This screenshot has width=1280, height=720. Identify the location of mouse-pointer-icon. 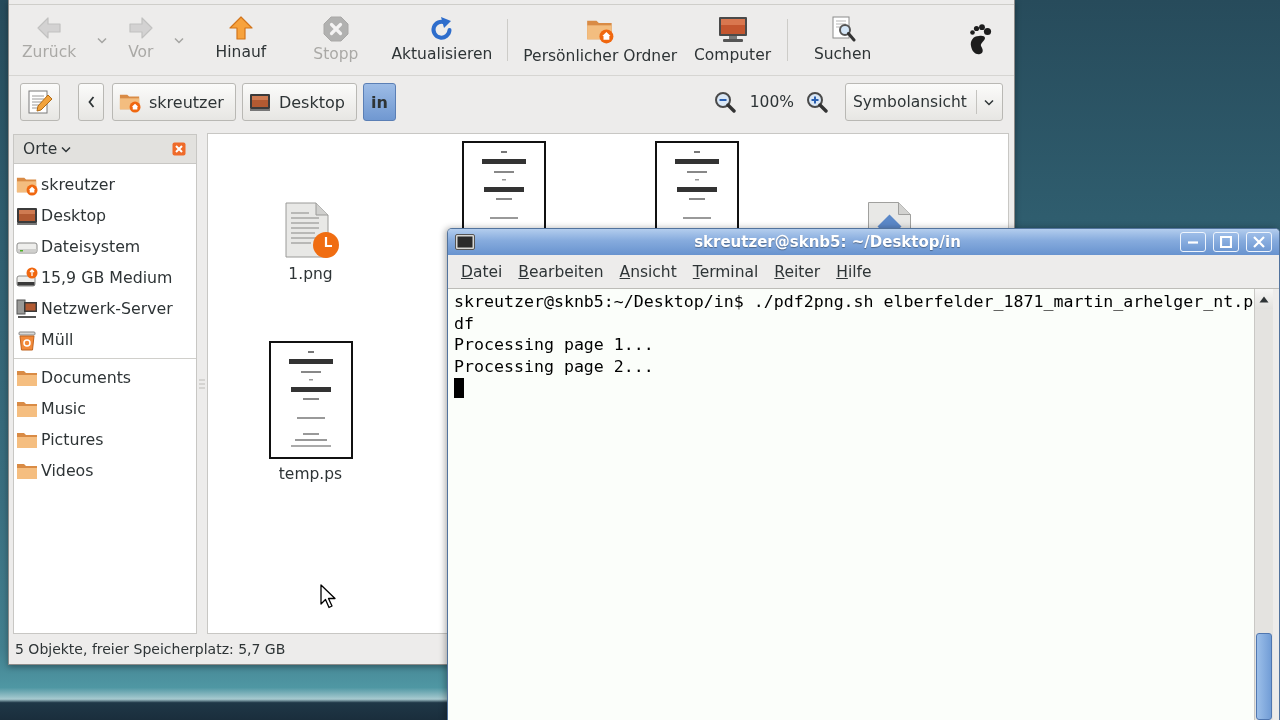
(329, 596).